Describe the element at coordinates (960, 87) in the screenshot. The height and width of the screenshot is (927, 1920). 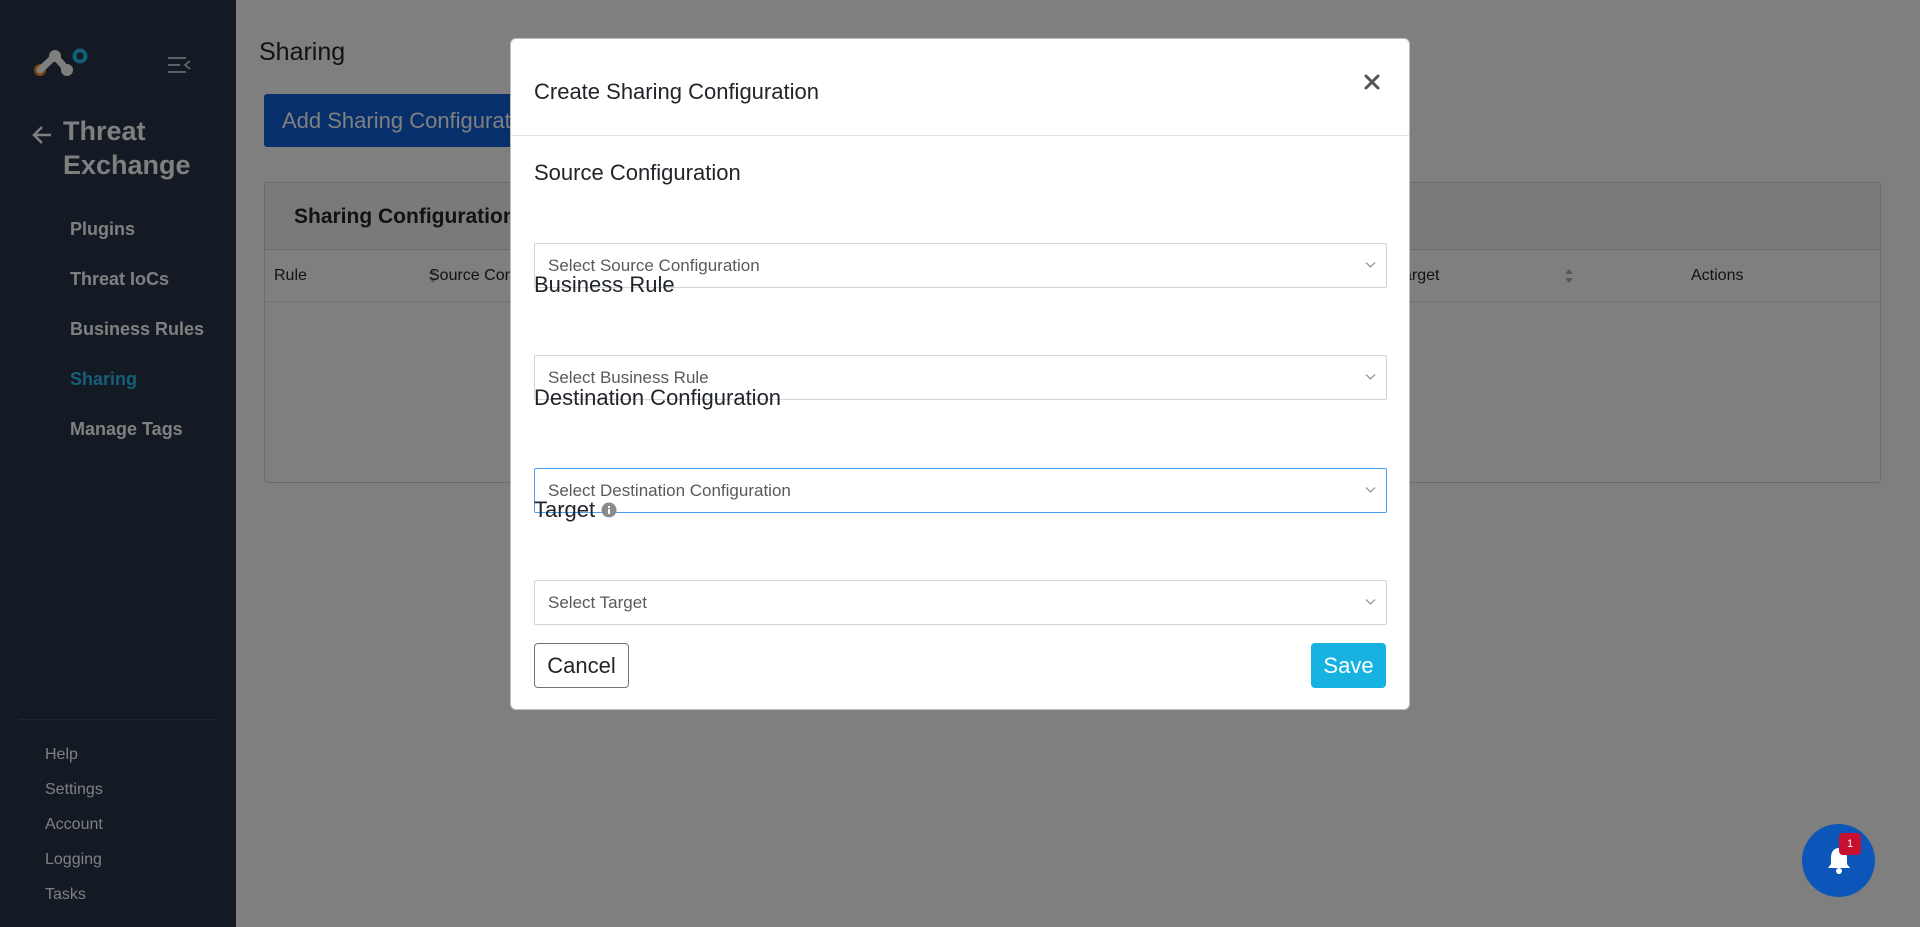
I see `modal-header: Create Sharing Configuration` at that location.